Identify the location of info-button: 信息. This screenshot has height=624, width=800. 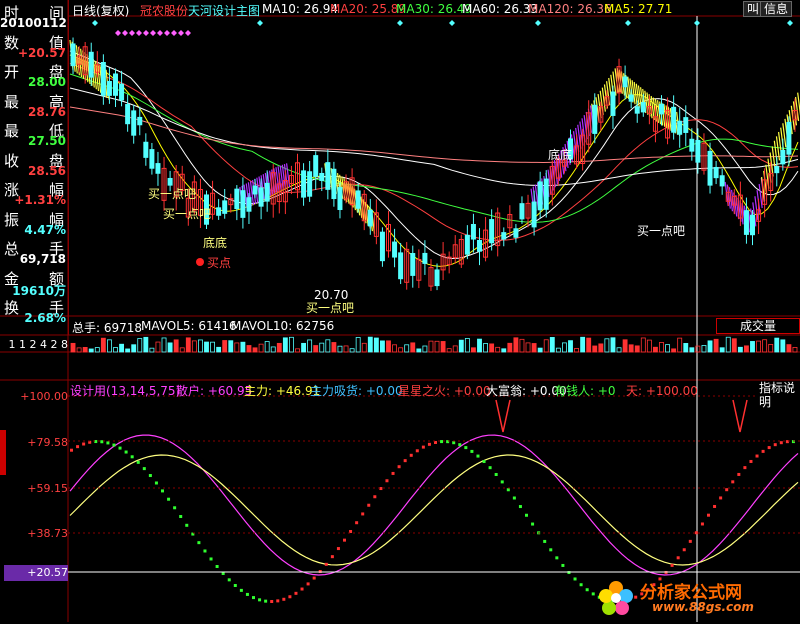
(776, 9).